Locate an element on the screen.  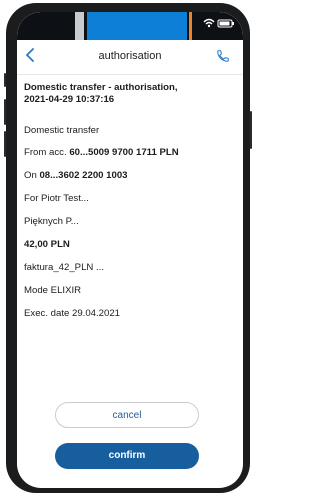
phone-icon is located at coordinates (223, 56).